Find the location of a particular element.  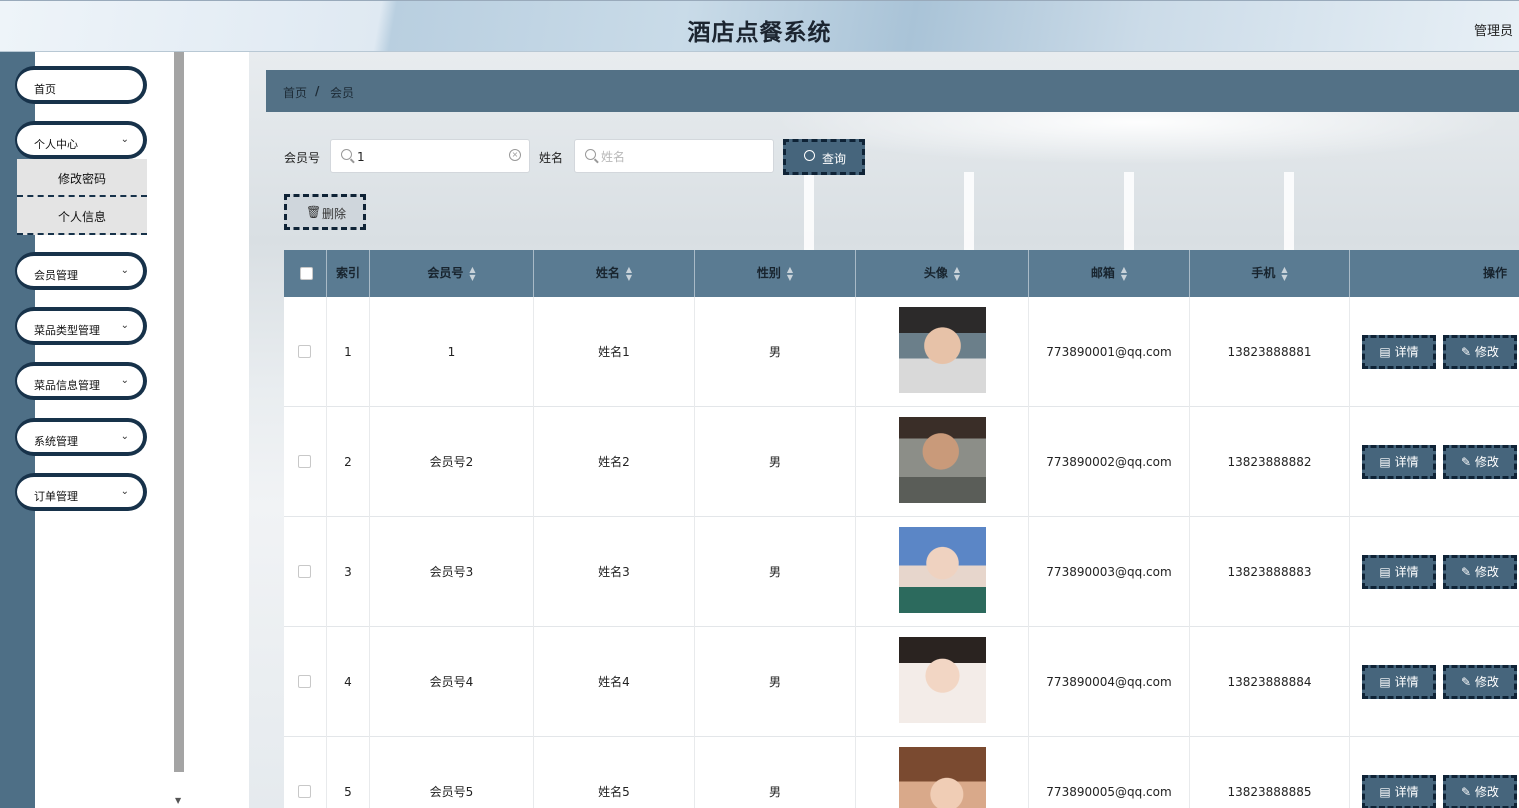

sidebar-item-dish-info-management: 菜品信息管理 ⌄ is located at coordinates (81, 381).